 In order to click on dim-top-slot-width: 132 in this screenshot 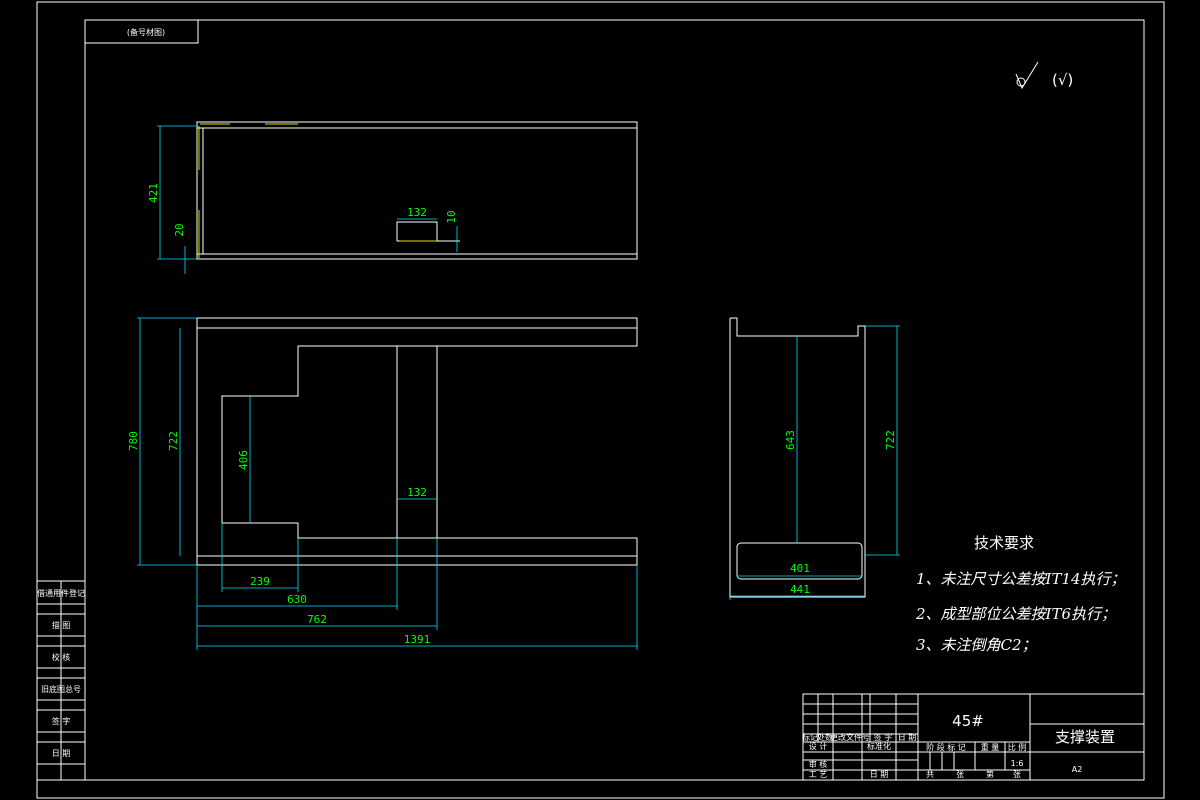, I will do `click(417, 212)`.